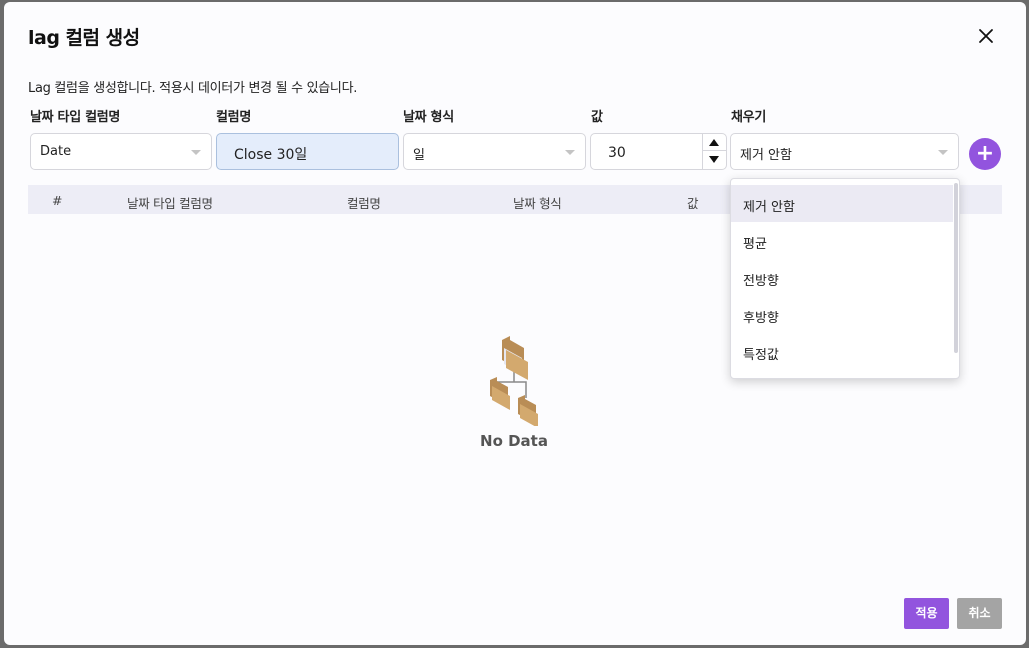  I want to click on column-header-date-column: 날짜 타입 컬럼명, so click(170, 203).